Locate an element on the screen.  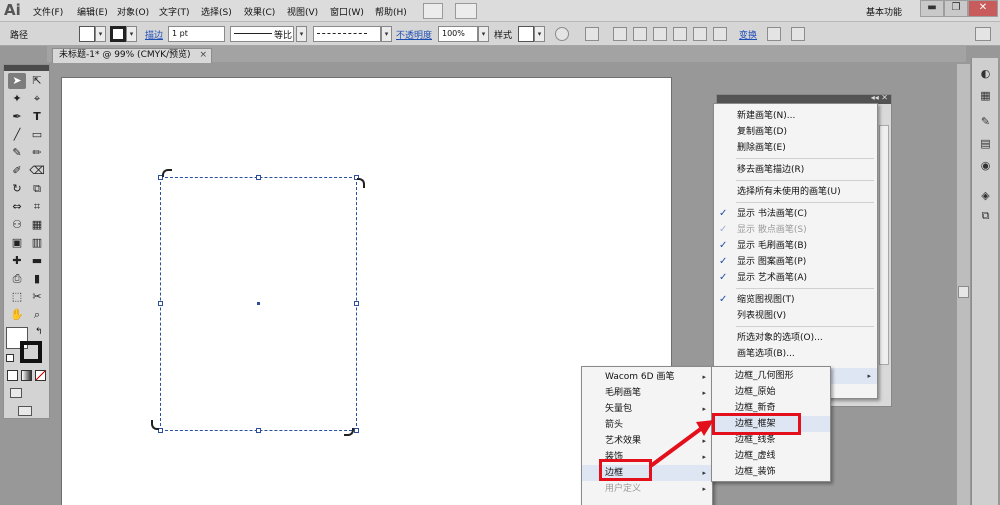
control-bar-menu-icon is located at coordinates (983, 34).